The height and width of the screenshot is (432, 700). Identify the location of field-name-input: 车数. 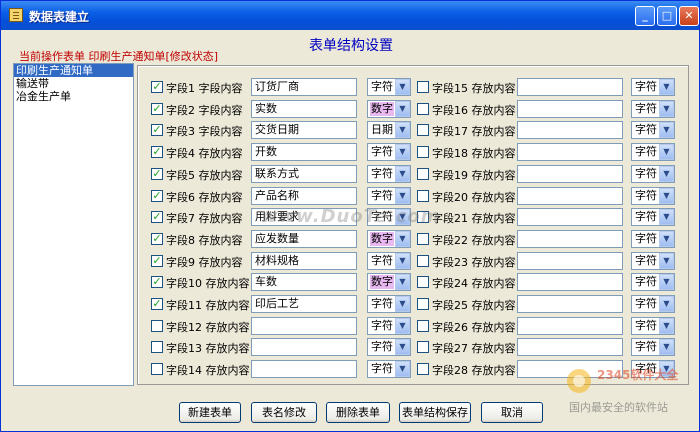
(304, 282).